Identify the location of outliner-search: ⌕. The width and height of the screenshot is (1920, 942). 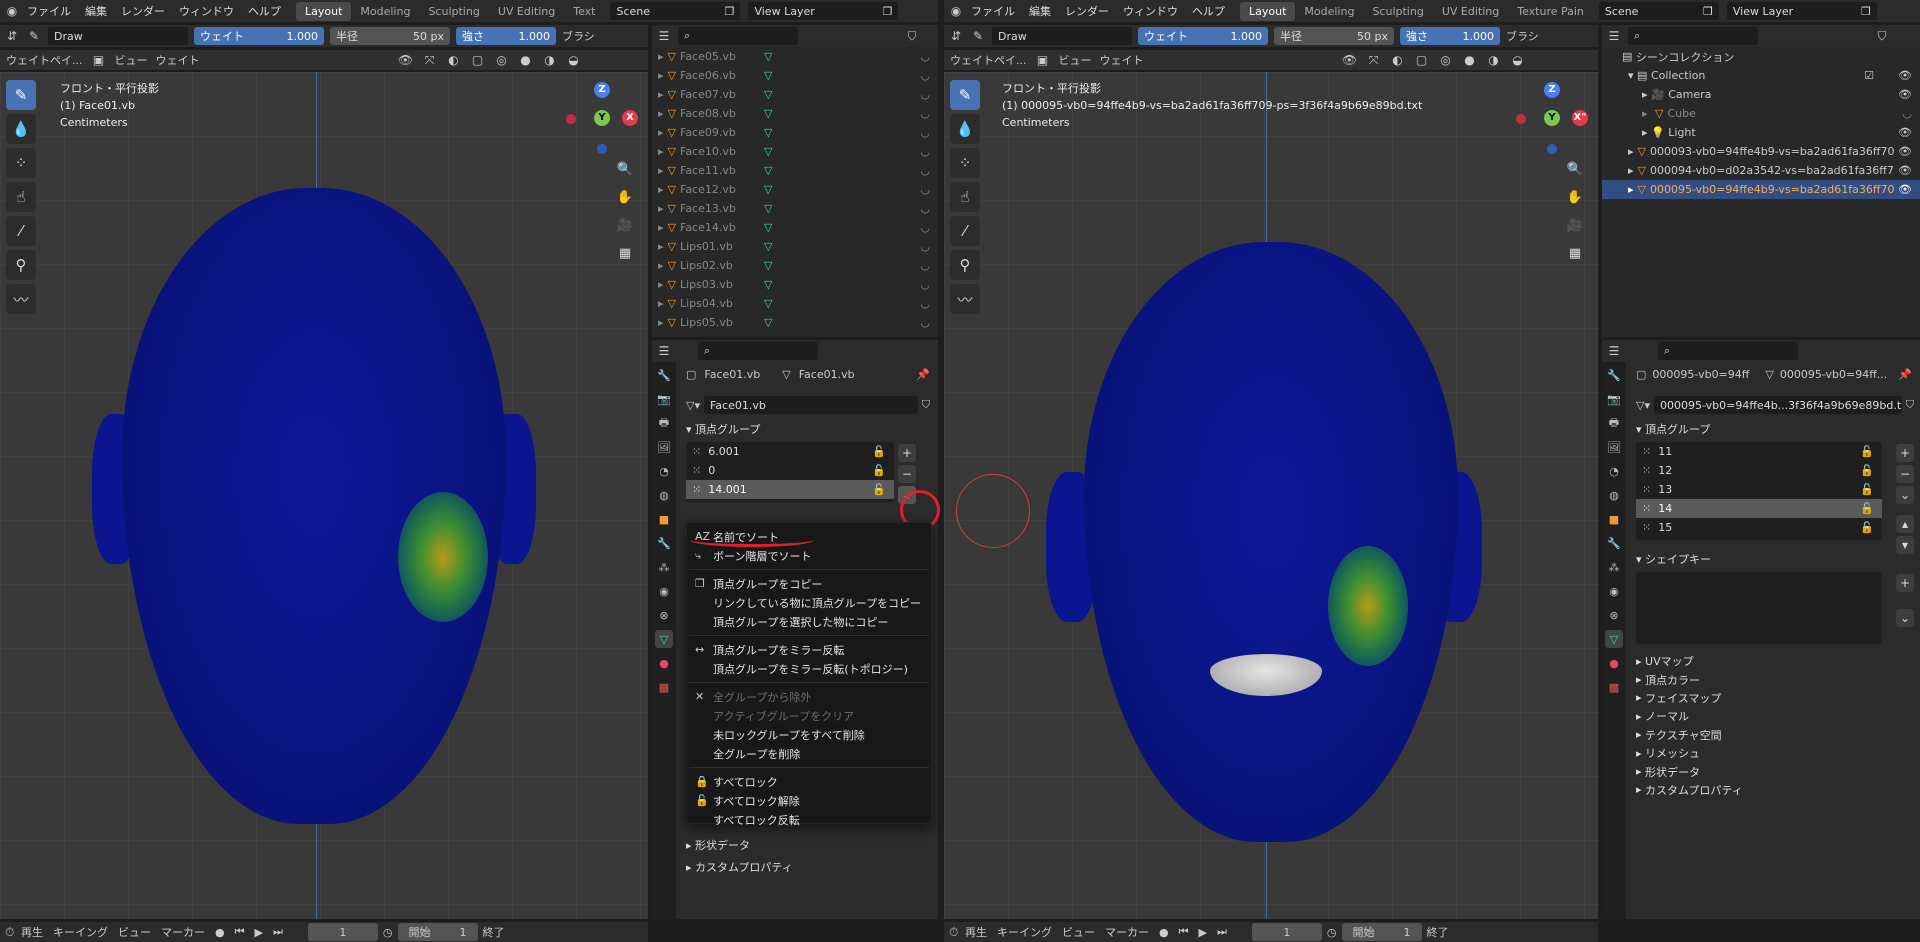
(738, 36).